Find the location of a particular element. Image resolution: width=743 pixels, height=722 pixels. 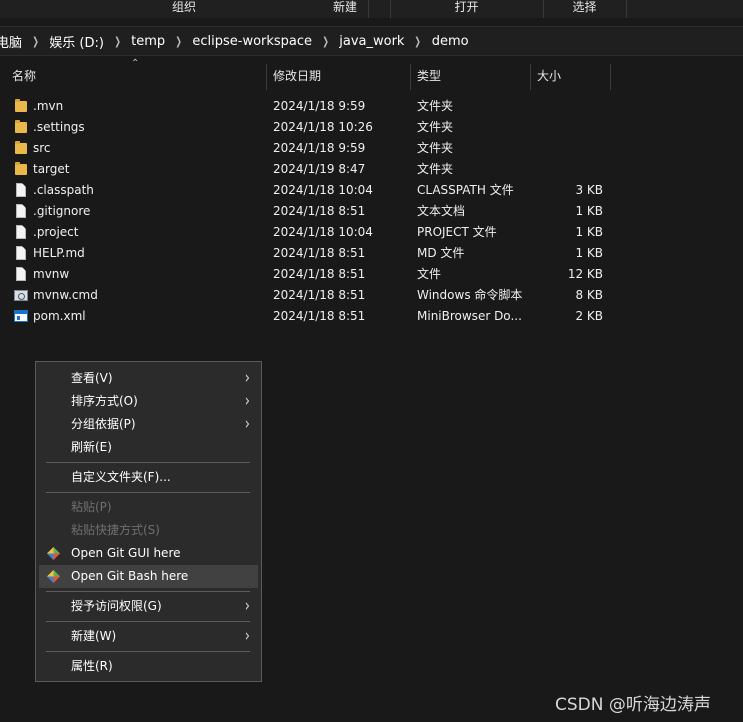

file-row: .project 2024/1/18 10:04 PROJECT 文件 1 KB is located at coordinates (371, 232).